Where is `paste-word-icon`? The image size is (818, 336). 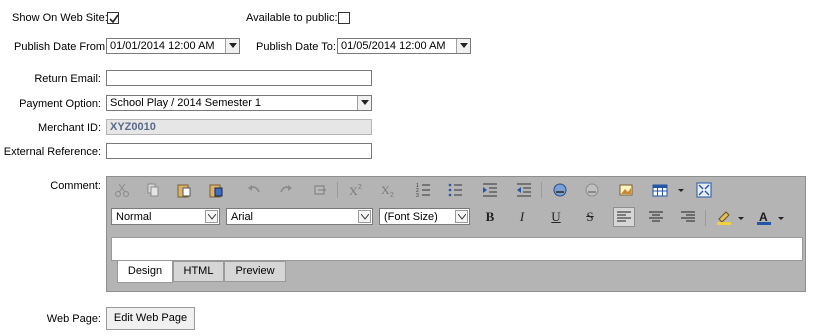 paste-word-icon is located at coordinates (216, 190).